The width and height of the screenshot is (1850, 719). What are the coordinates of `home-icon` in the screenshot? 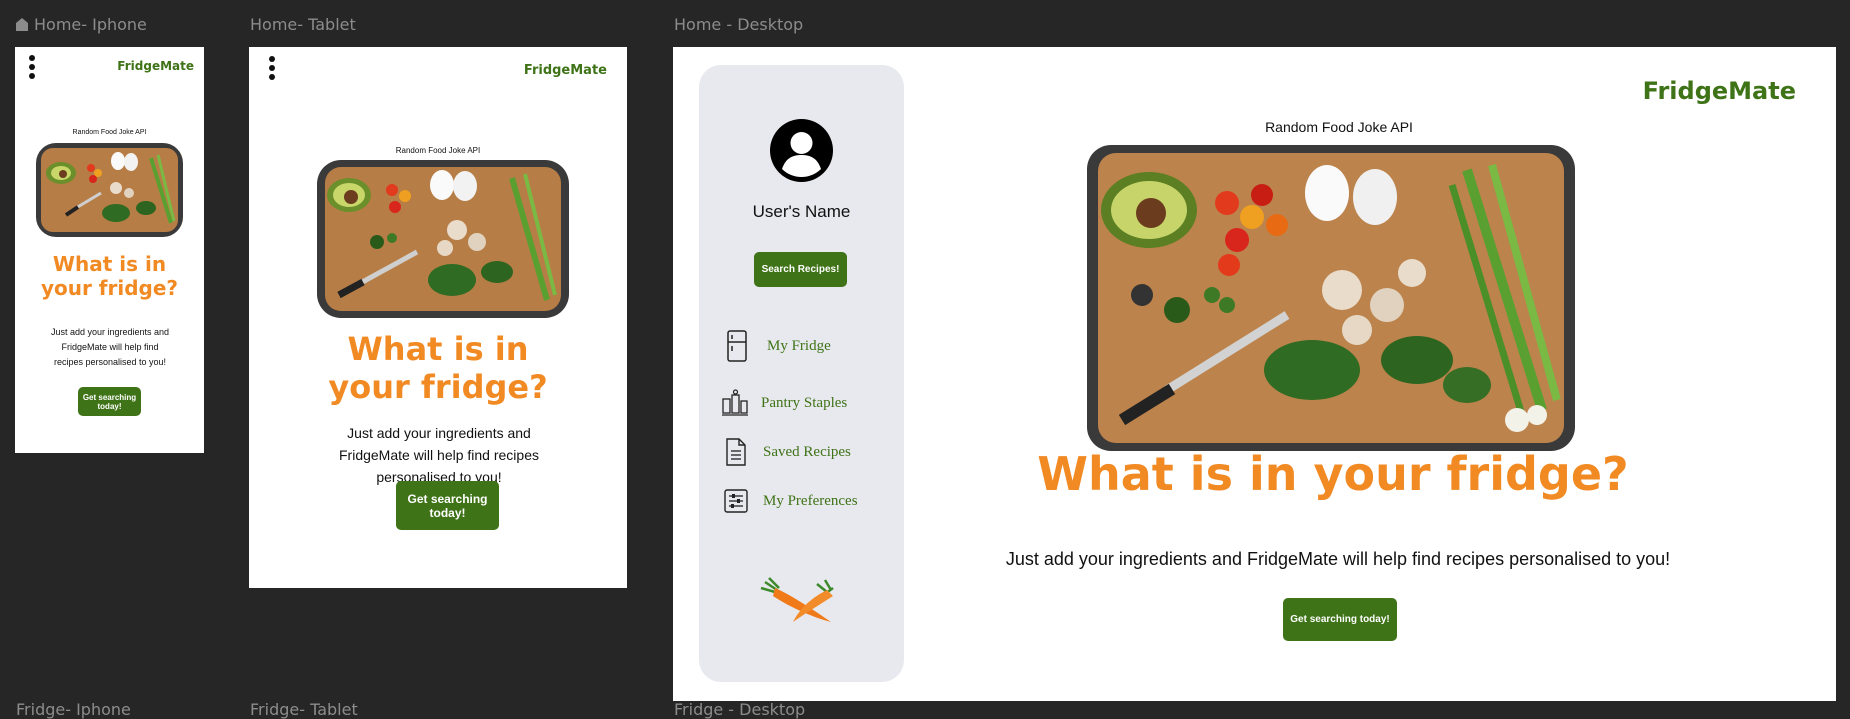 It's located at (22, 25).